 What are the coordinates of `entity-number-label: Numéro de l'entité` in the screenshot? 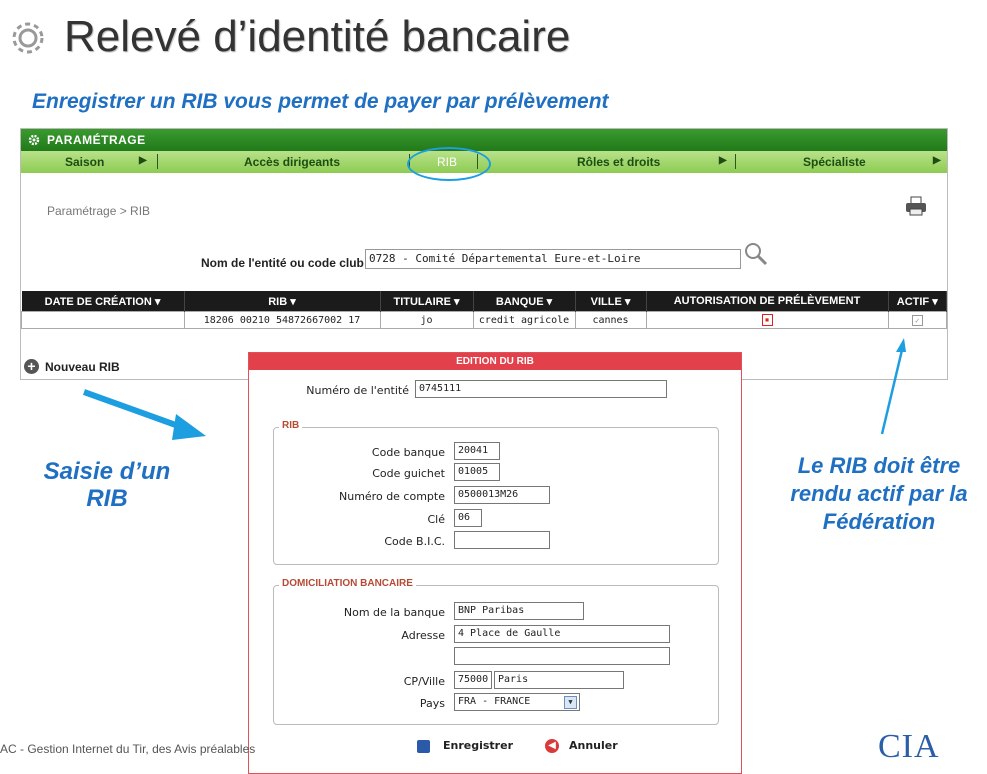 It's located at (357, 390).